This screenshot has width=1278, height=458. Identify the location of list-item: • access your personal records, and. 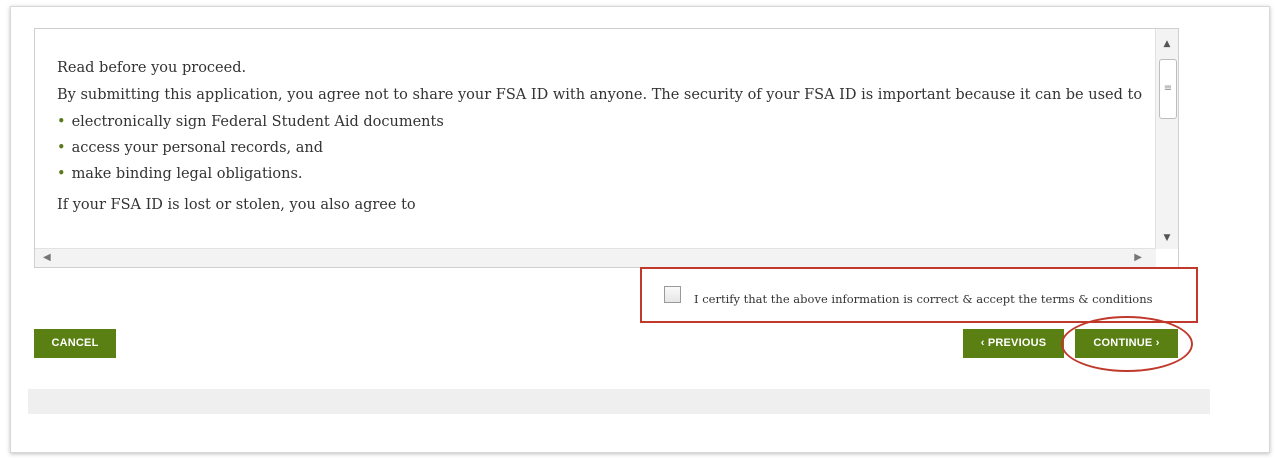
(602, 148).